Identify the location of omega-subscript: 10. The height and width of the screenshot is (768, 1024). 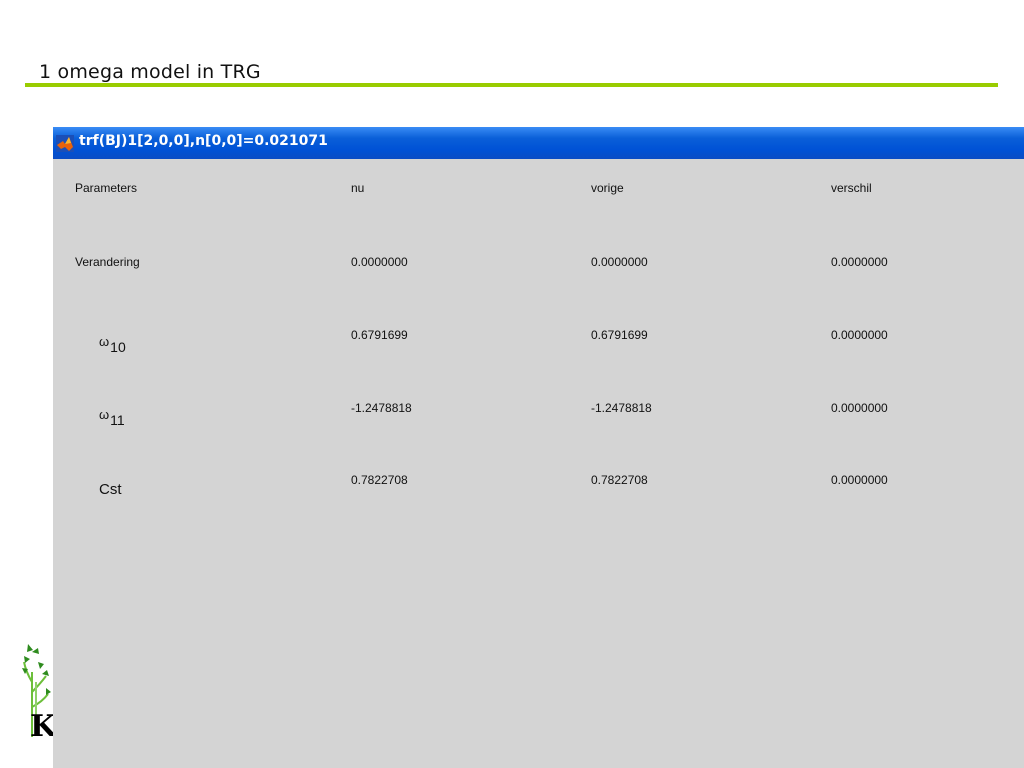
(118, 347).